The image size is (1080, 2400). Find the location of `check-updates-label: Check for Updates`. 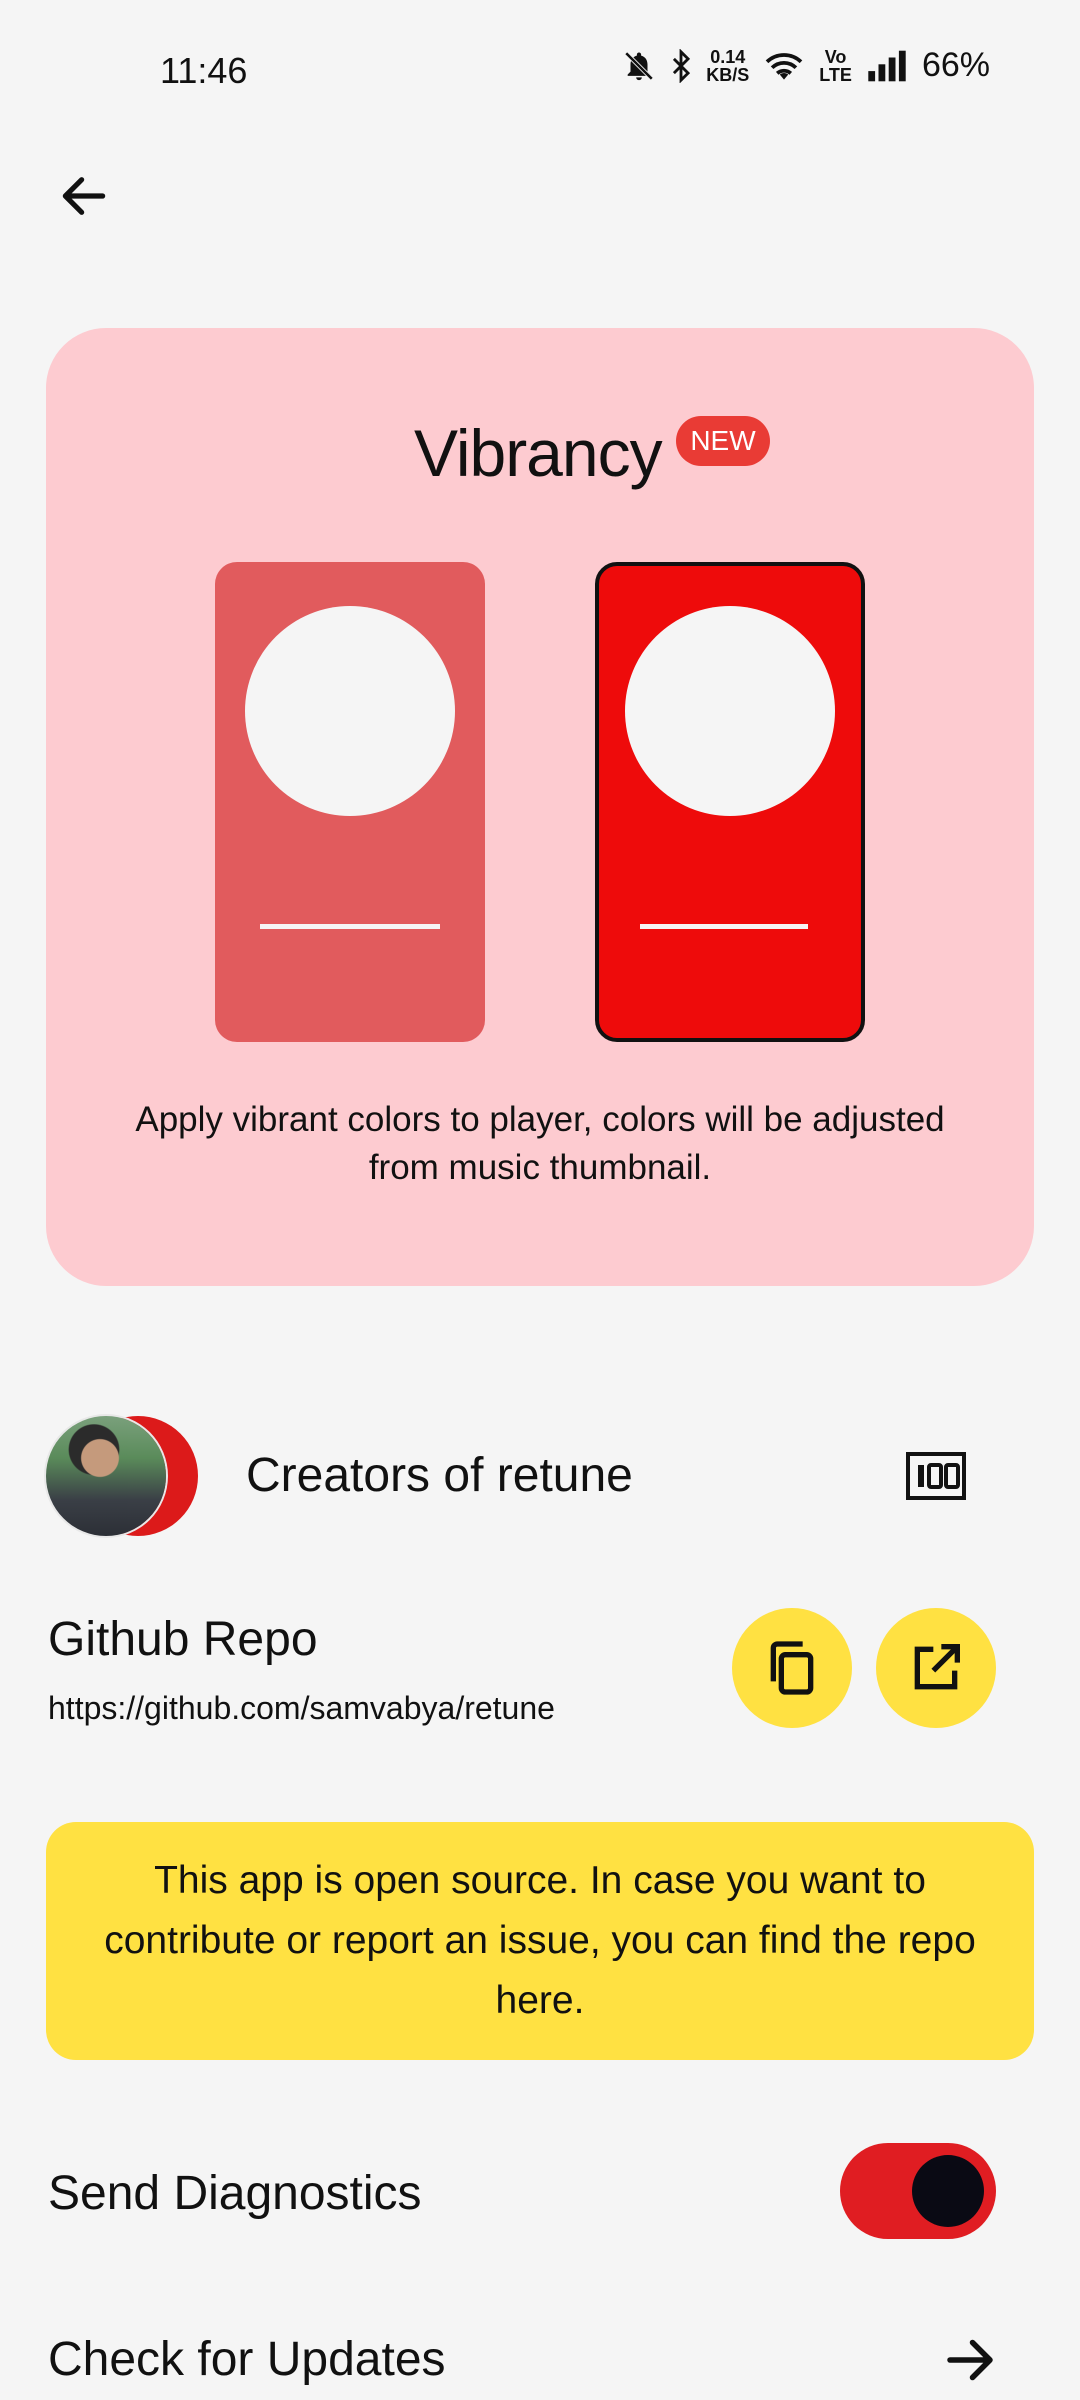

check-updates-label: Check for Updates is located at coordinates (247, 2359).